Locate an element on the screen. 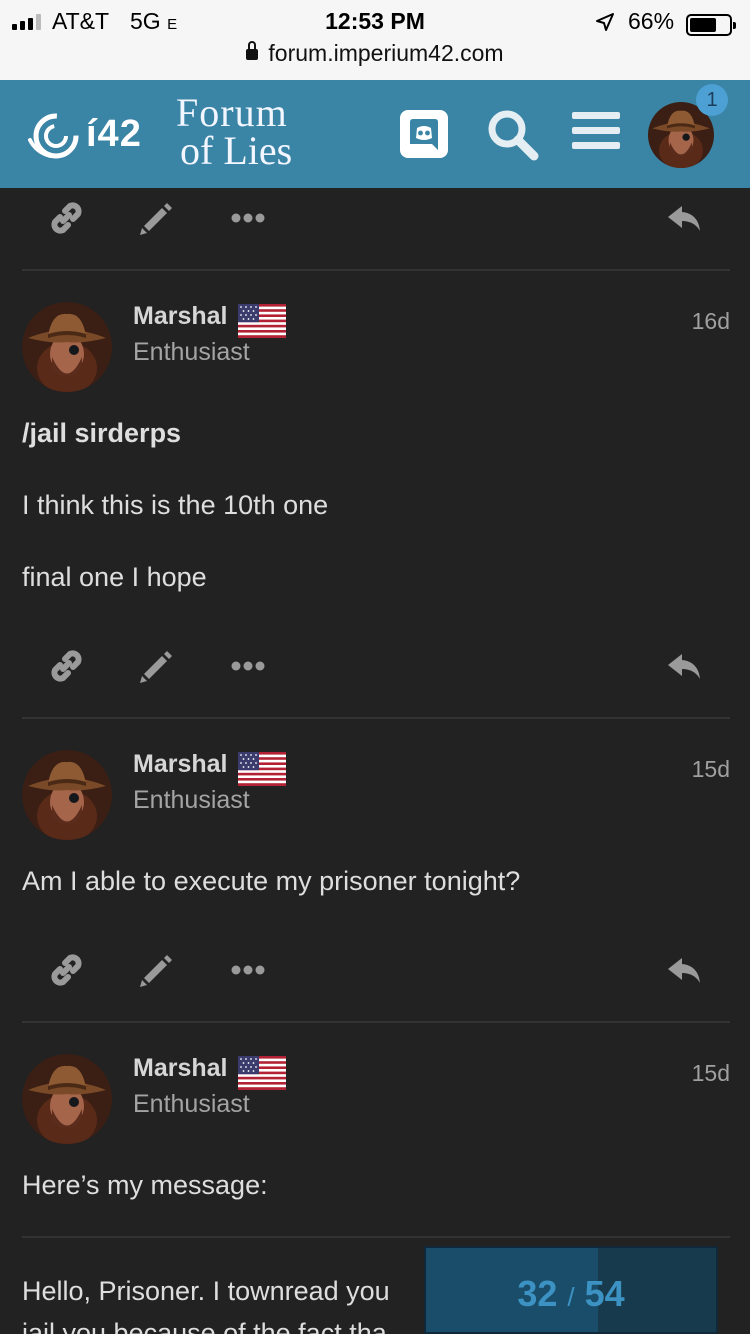 This screenshot has height=1334, width=750. discord-icon is located at coordinates (424, 134).